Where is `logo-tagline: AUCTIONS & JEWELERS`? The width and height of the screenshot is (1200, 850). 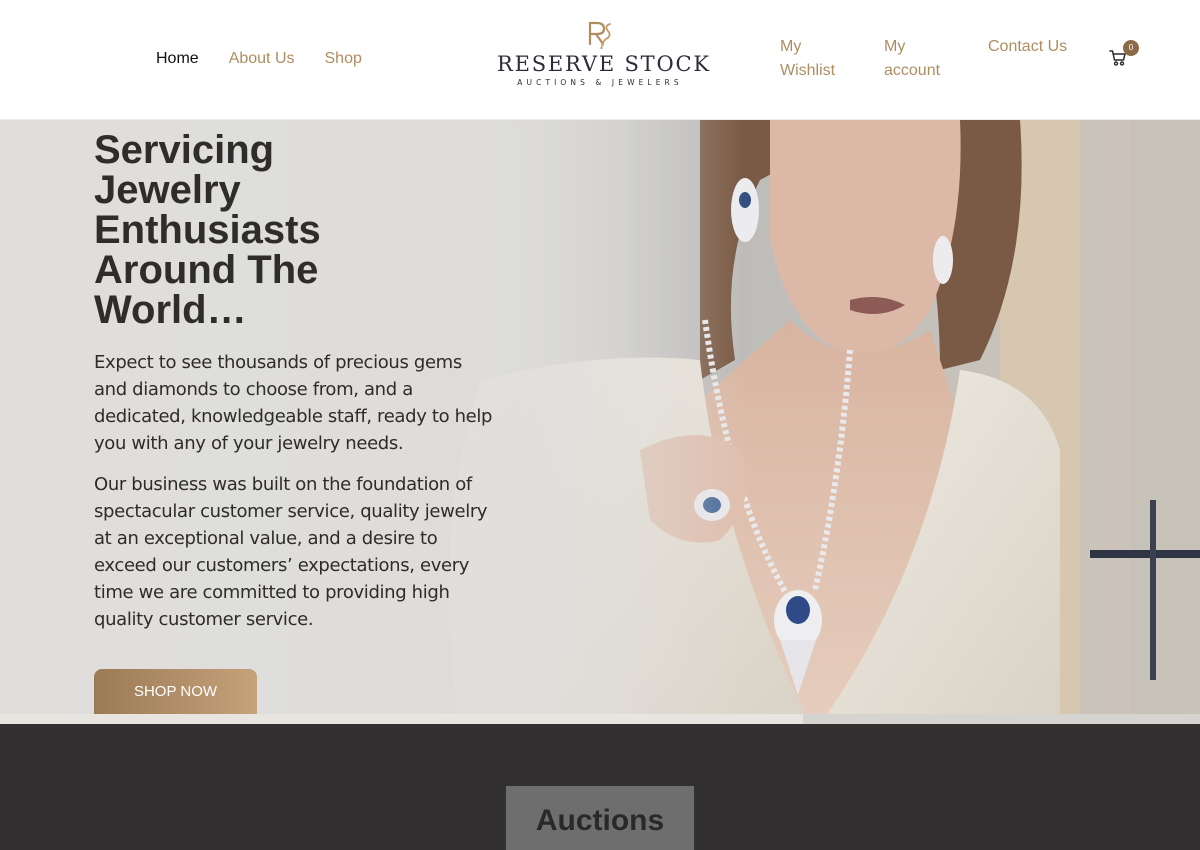
logo-tagline: AUCTIONS & JEWELERS is located at coordinates (600, 82).